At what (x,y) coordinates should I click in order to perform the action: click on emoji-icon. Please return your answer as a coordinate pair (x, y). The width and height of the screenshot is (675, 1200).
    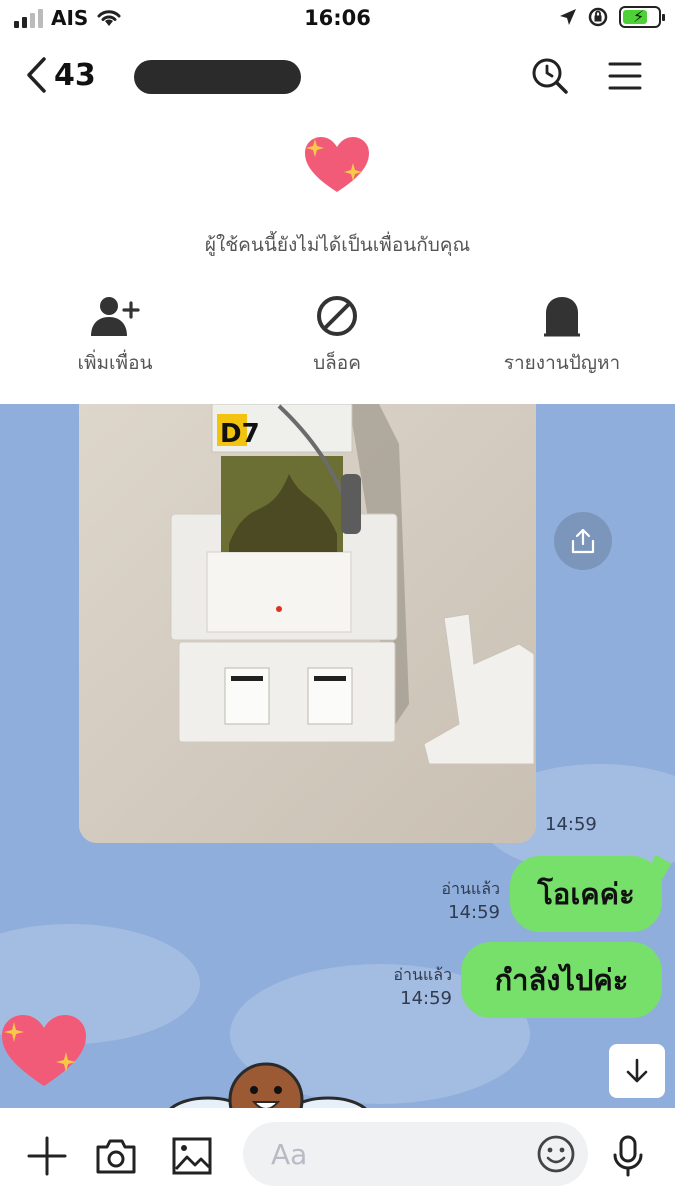
    Looking at the image, I should click on (556, 1154).